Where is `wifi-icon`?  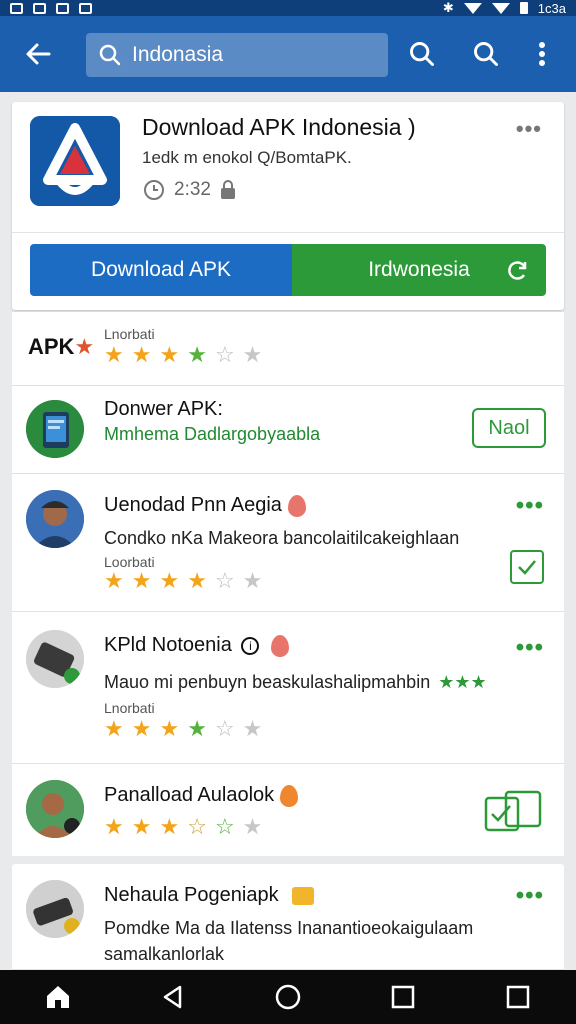
wifi-icon is located at coordinates (472, 8).